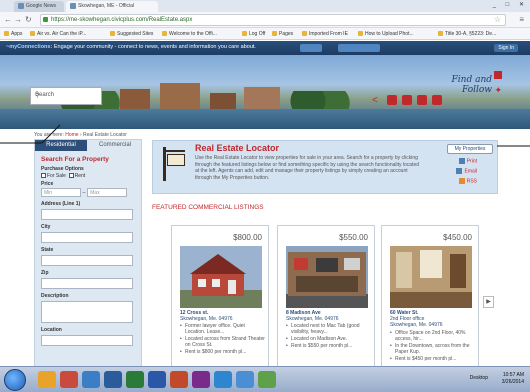 The image size is (530, 392). Describe the element at coordinates (87, 312) in the screenshot. I see `description-input` at that location.